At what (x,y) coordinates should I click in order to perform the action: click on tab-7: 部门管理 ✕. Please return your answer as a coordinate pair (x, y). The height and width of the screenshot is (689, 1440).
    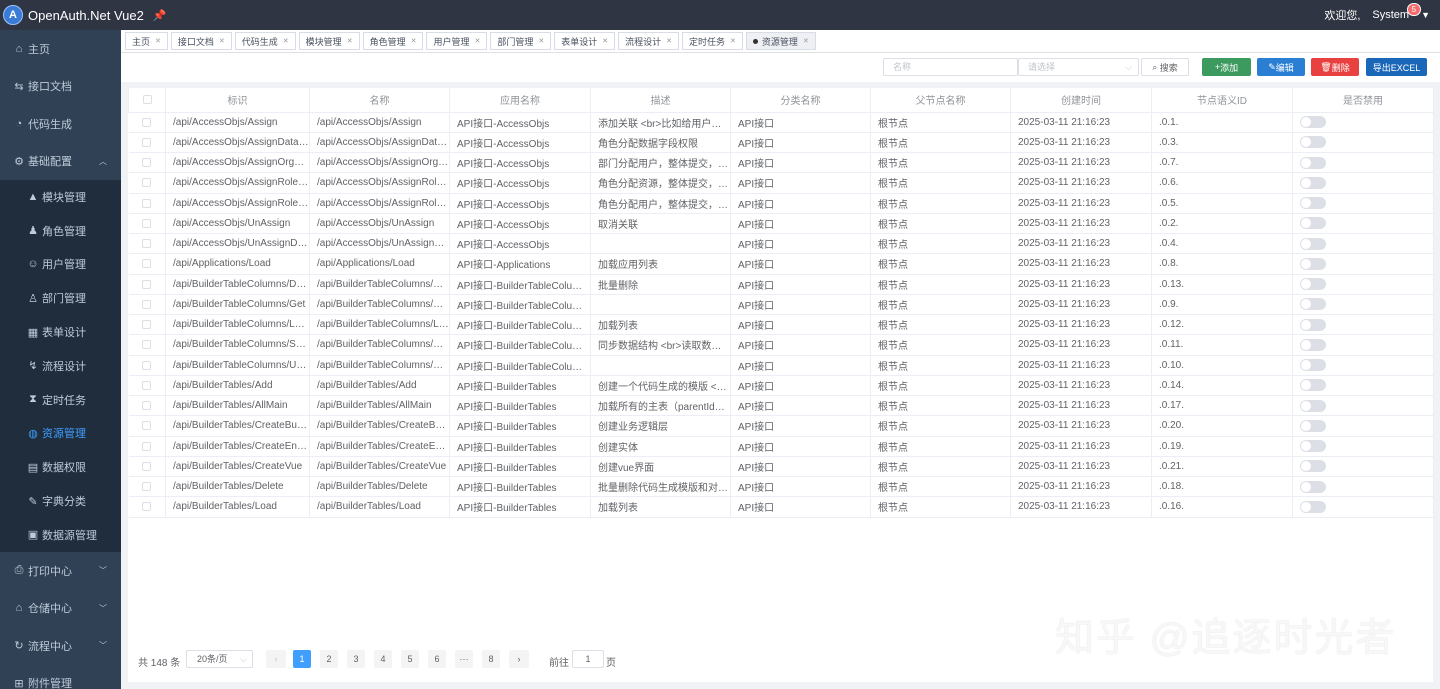
    Looking at the image, I should click on (521, 41).